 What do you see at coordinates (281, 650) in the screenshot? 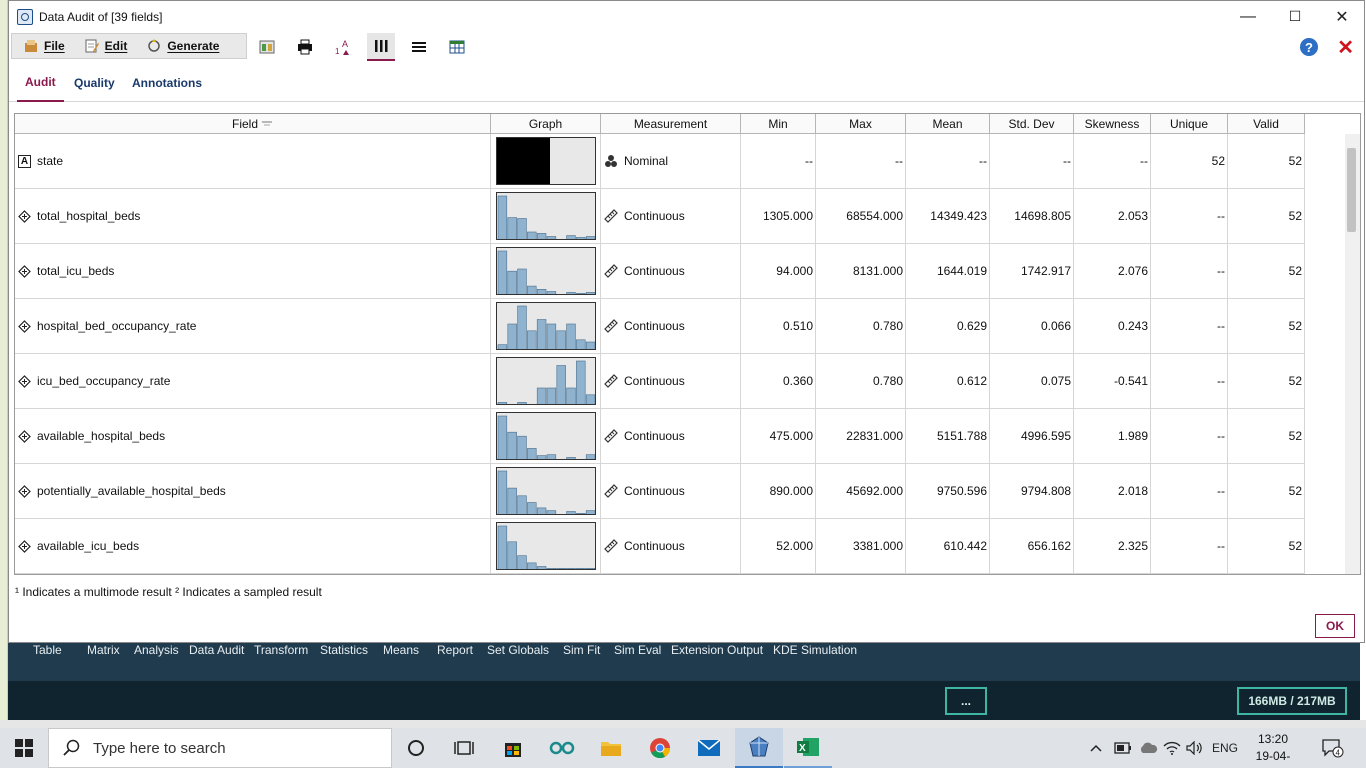
I see `bg-tab-transform: Transform` at bounding box center [281, 650].